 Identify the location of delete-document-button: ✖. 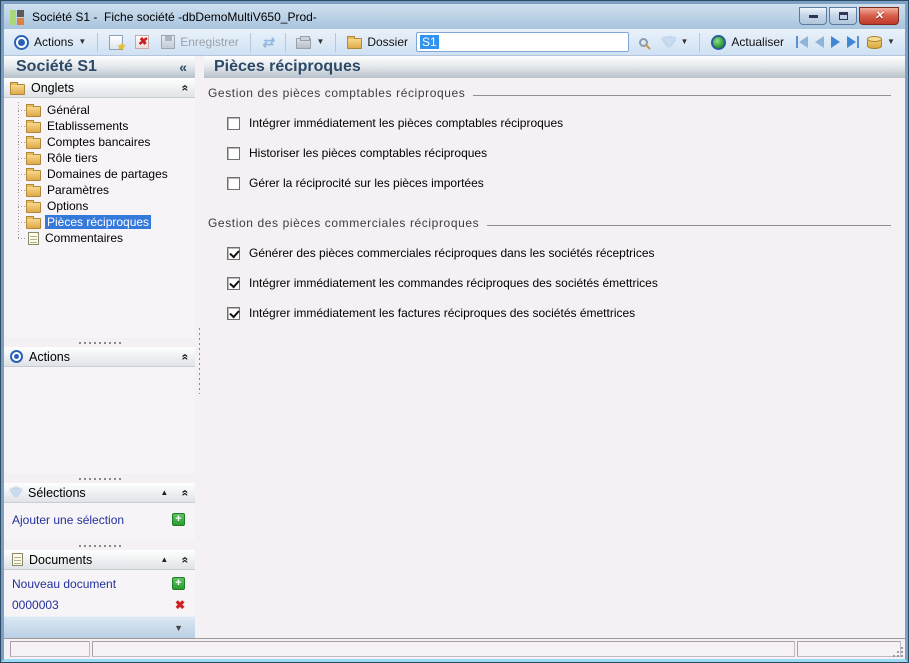
(180, 605).